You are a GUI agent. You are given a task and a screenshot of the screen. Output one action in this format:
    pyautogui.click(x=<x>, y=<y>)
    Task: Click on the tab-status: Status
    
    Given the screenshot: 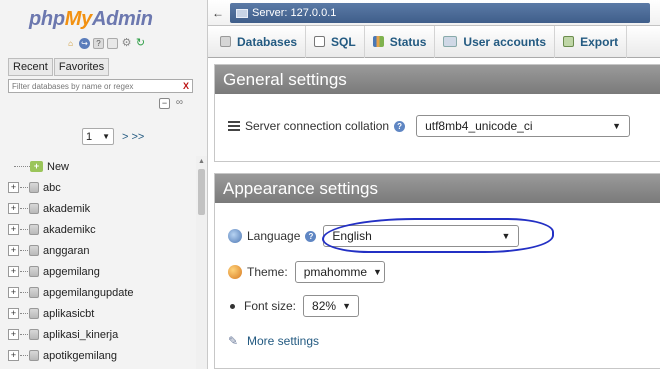 What is the action you would take?
    pyautogui.click(x=400, y=41)
    